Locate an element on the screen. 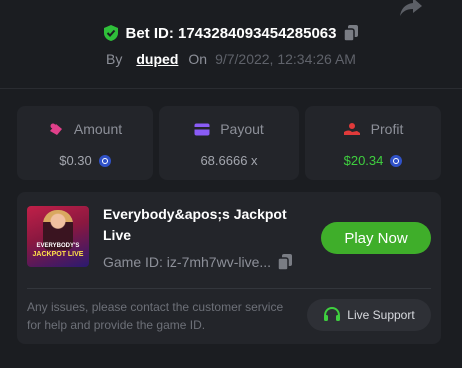 This screenshot has height=368, width=462. stat-label: Amount is located at coordinates (98, 129).